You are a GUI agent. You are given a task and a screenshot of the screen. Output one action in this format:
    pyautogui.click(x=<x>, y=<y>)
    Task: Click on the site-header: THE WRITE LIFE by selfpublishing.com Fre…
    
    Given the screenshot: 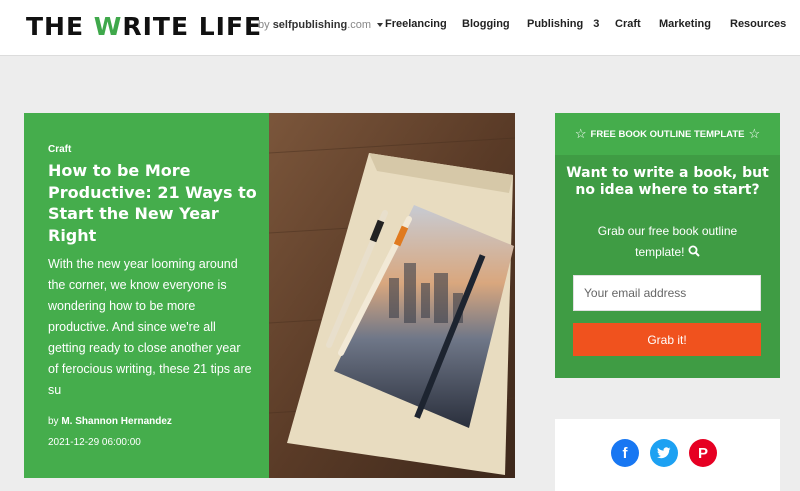 What is the action you would take?
    pyautogui.click(x=400, y=28)
    